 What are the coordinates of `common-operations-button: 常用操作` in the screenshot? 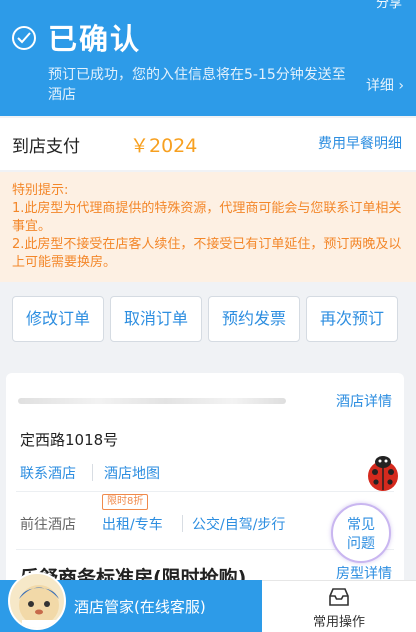 It's located at (339, 606).